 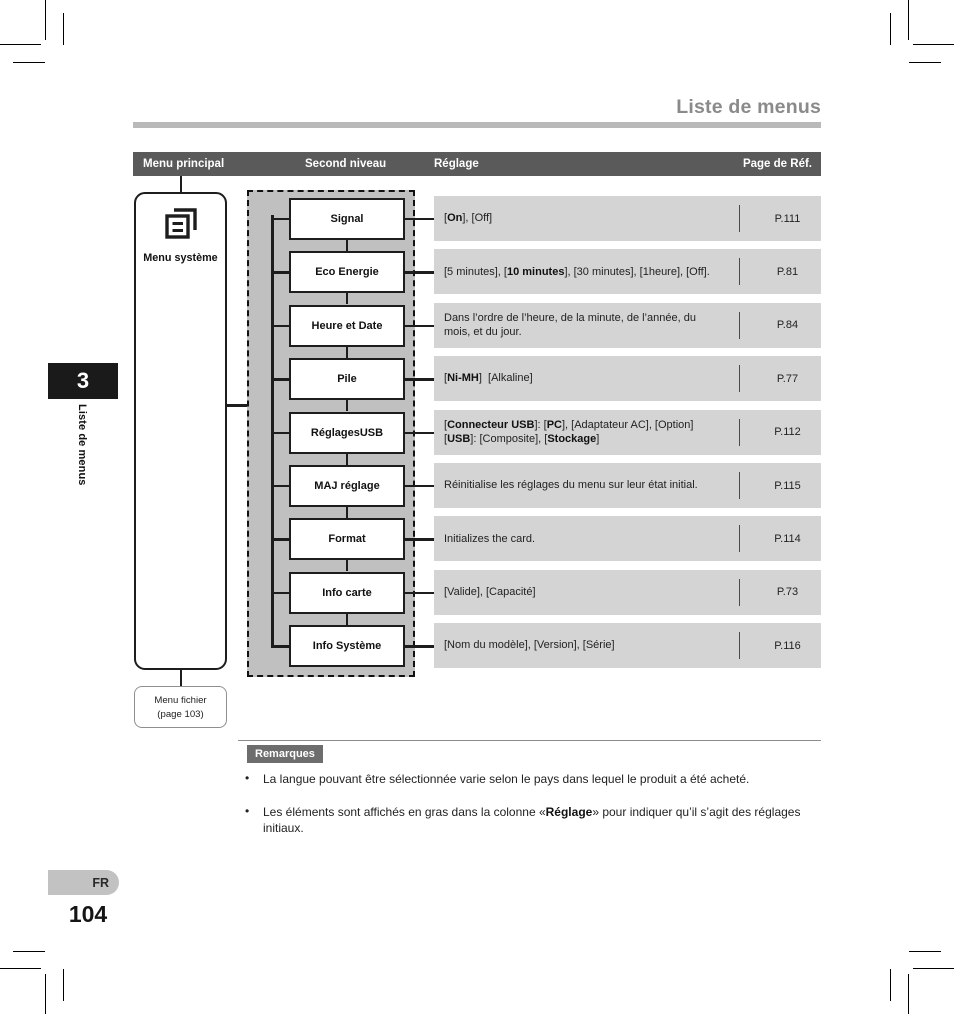 I want to click on menu-item-box: RéglagesUSB, so click(x=347, y=432).